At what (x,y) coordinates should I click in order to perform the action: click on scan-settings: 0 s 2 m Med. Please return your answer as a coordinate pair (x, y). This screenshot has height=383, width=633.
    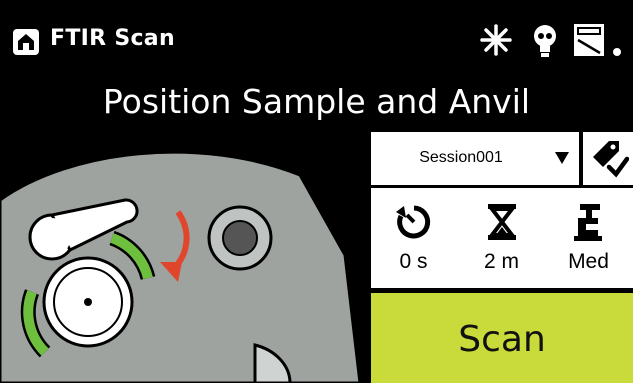
    Looking at the image, I should click on (502, 238).